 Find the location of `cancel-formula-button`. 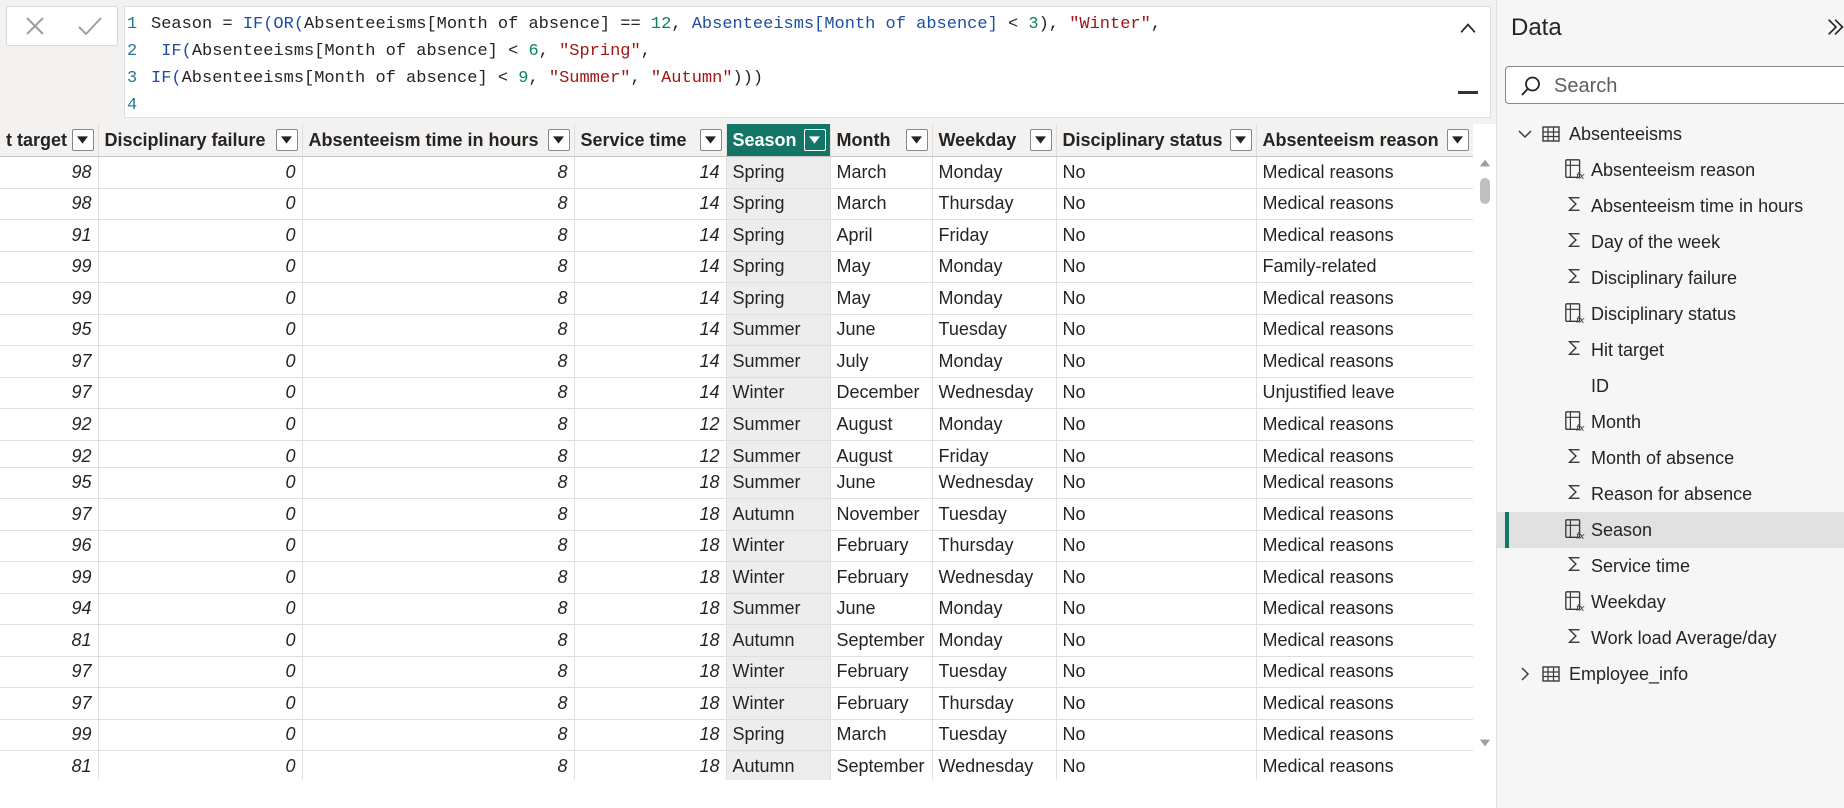

cancel-formula-button is located at coordinates (34, 26).